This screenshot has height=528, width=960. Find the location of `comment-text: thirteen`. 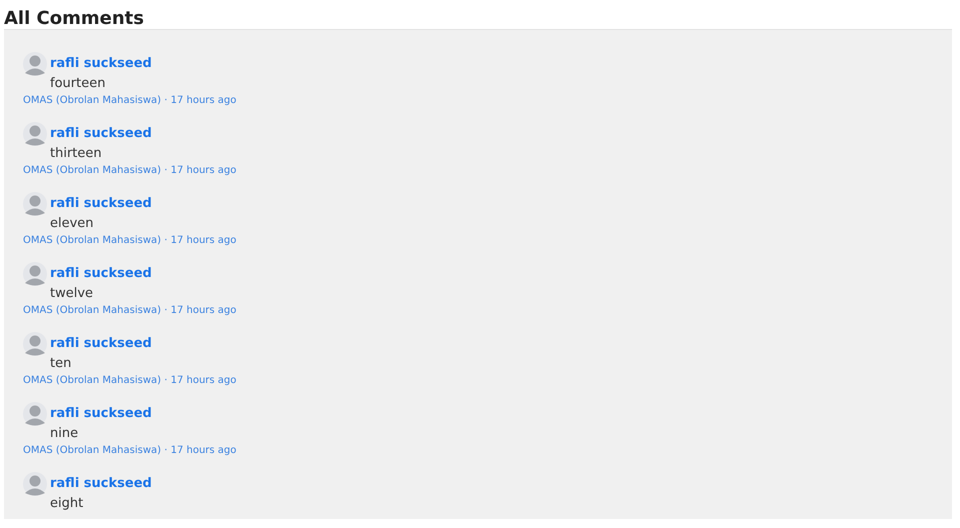

comment-text: thirteen is located at coordinates (76, 154).